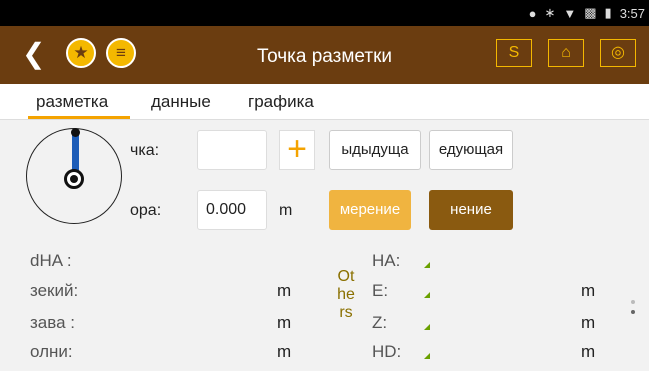 The height and width of the screenshot is (371, 649). What do you see at coordinates (146, 210) in the screenshot?
I see `height-label: ора:` at bounding box center [146, 210].